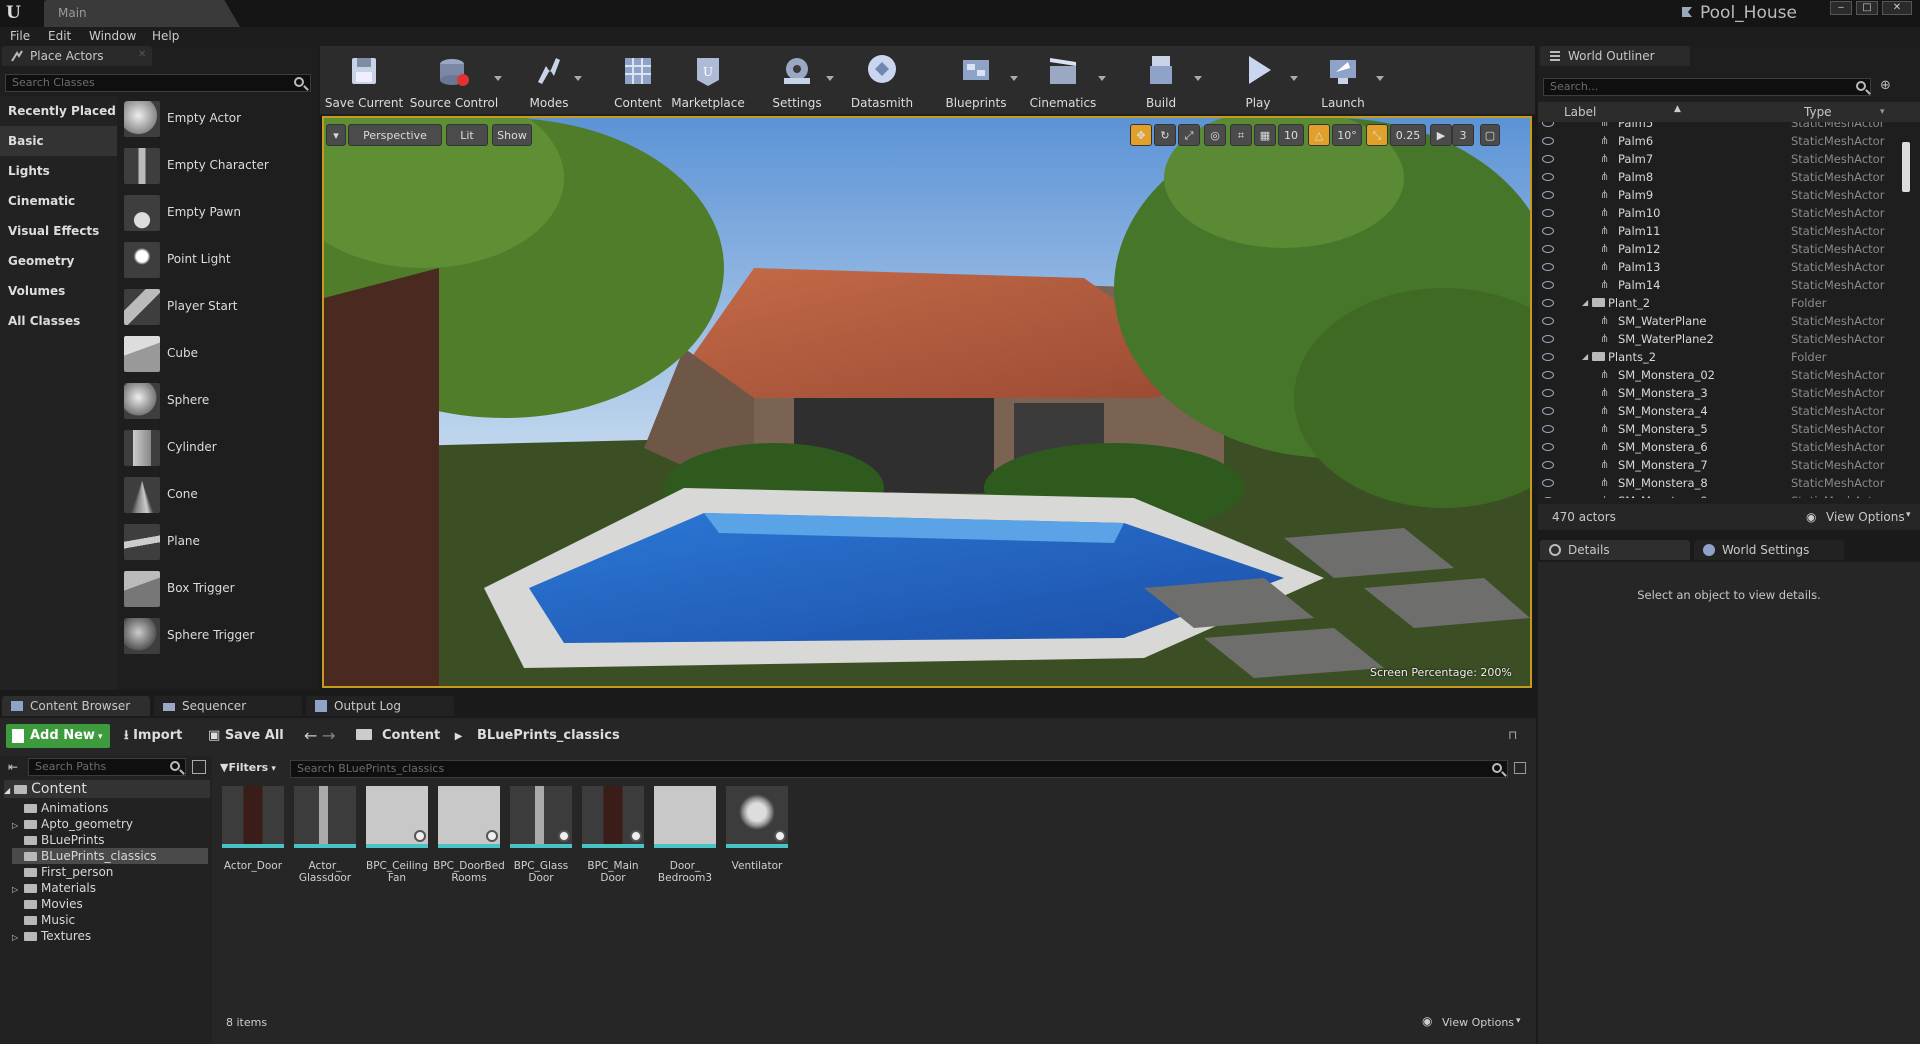 Image resolution: width=1920 pixels, height=1044 pixels. What do you see at coordinates (1818, 112) in the screenshot?
I see `type-column-header: Type` at bounding box center [1818, 112].